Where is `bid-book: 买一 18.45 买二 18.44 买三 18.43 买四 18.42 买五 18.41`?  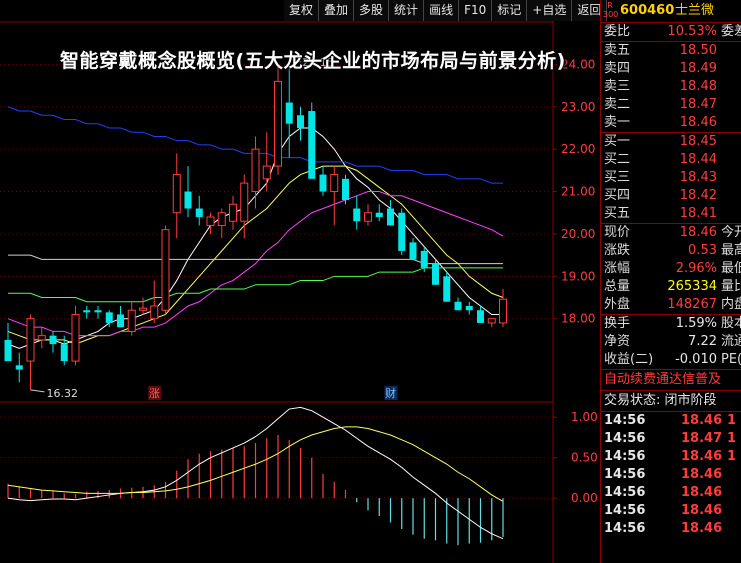 bid-book: 买一 18.45 买二 18.44 买三 18.43 买四 18.42 买五 18.41 is located at coordinates (671, 177).